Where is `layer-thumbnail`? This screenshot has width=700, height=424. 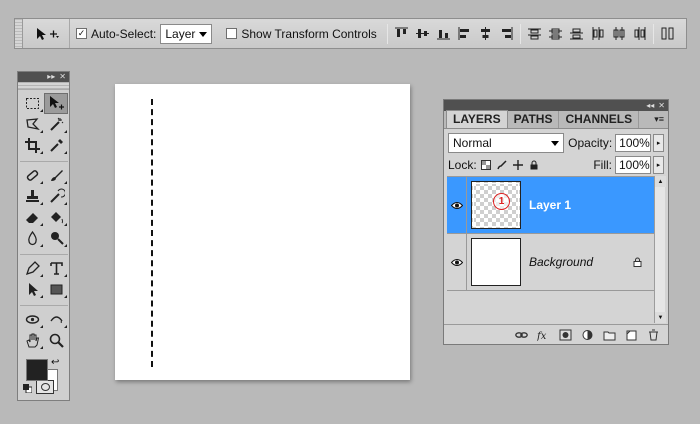 layer-thumbnail is located at coordinates (496, 262).